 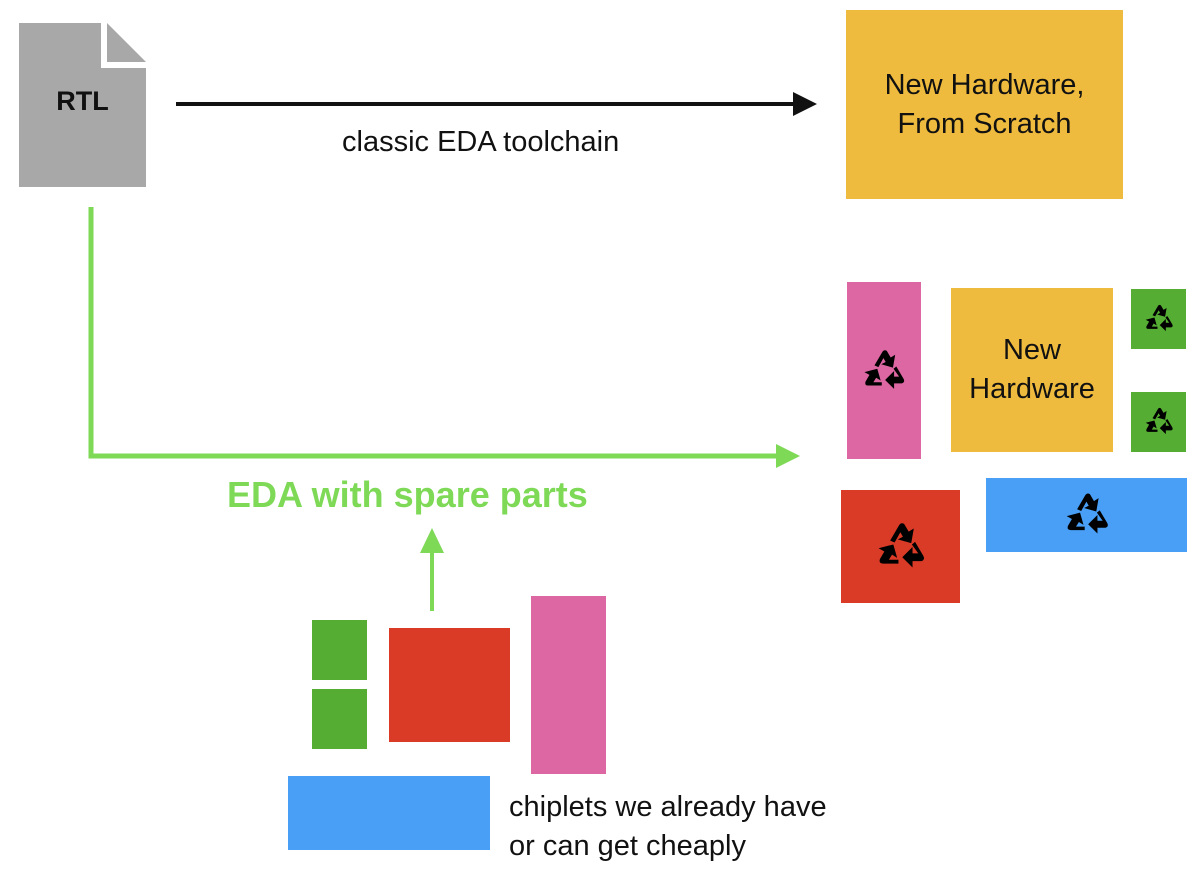 I want to click on chiplet-pool-caption-line2: or can get cheaply, so click(x=627, y=846).